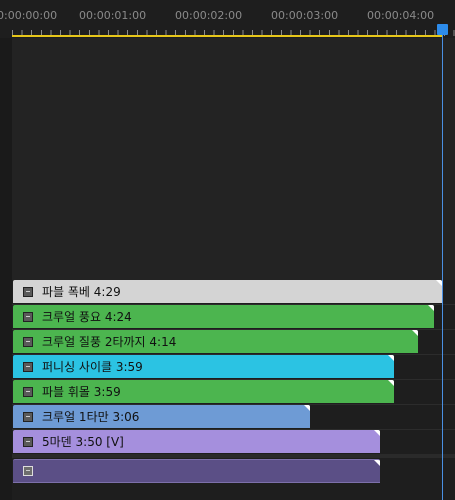  What do you see at coordinates (203, 391) in the screenshot?
I see `audio-clip: 파블 휘몰 3:59` at bounding box center [203, 391].